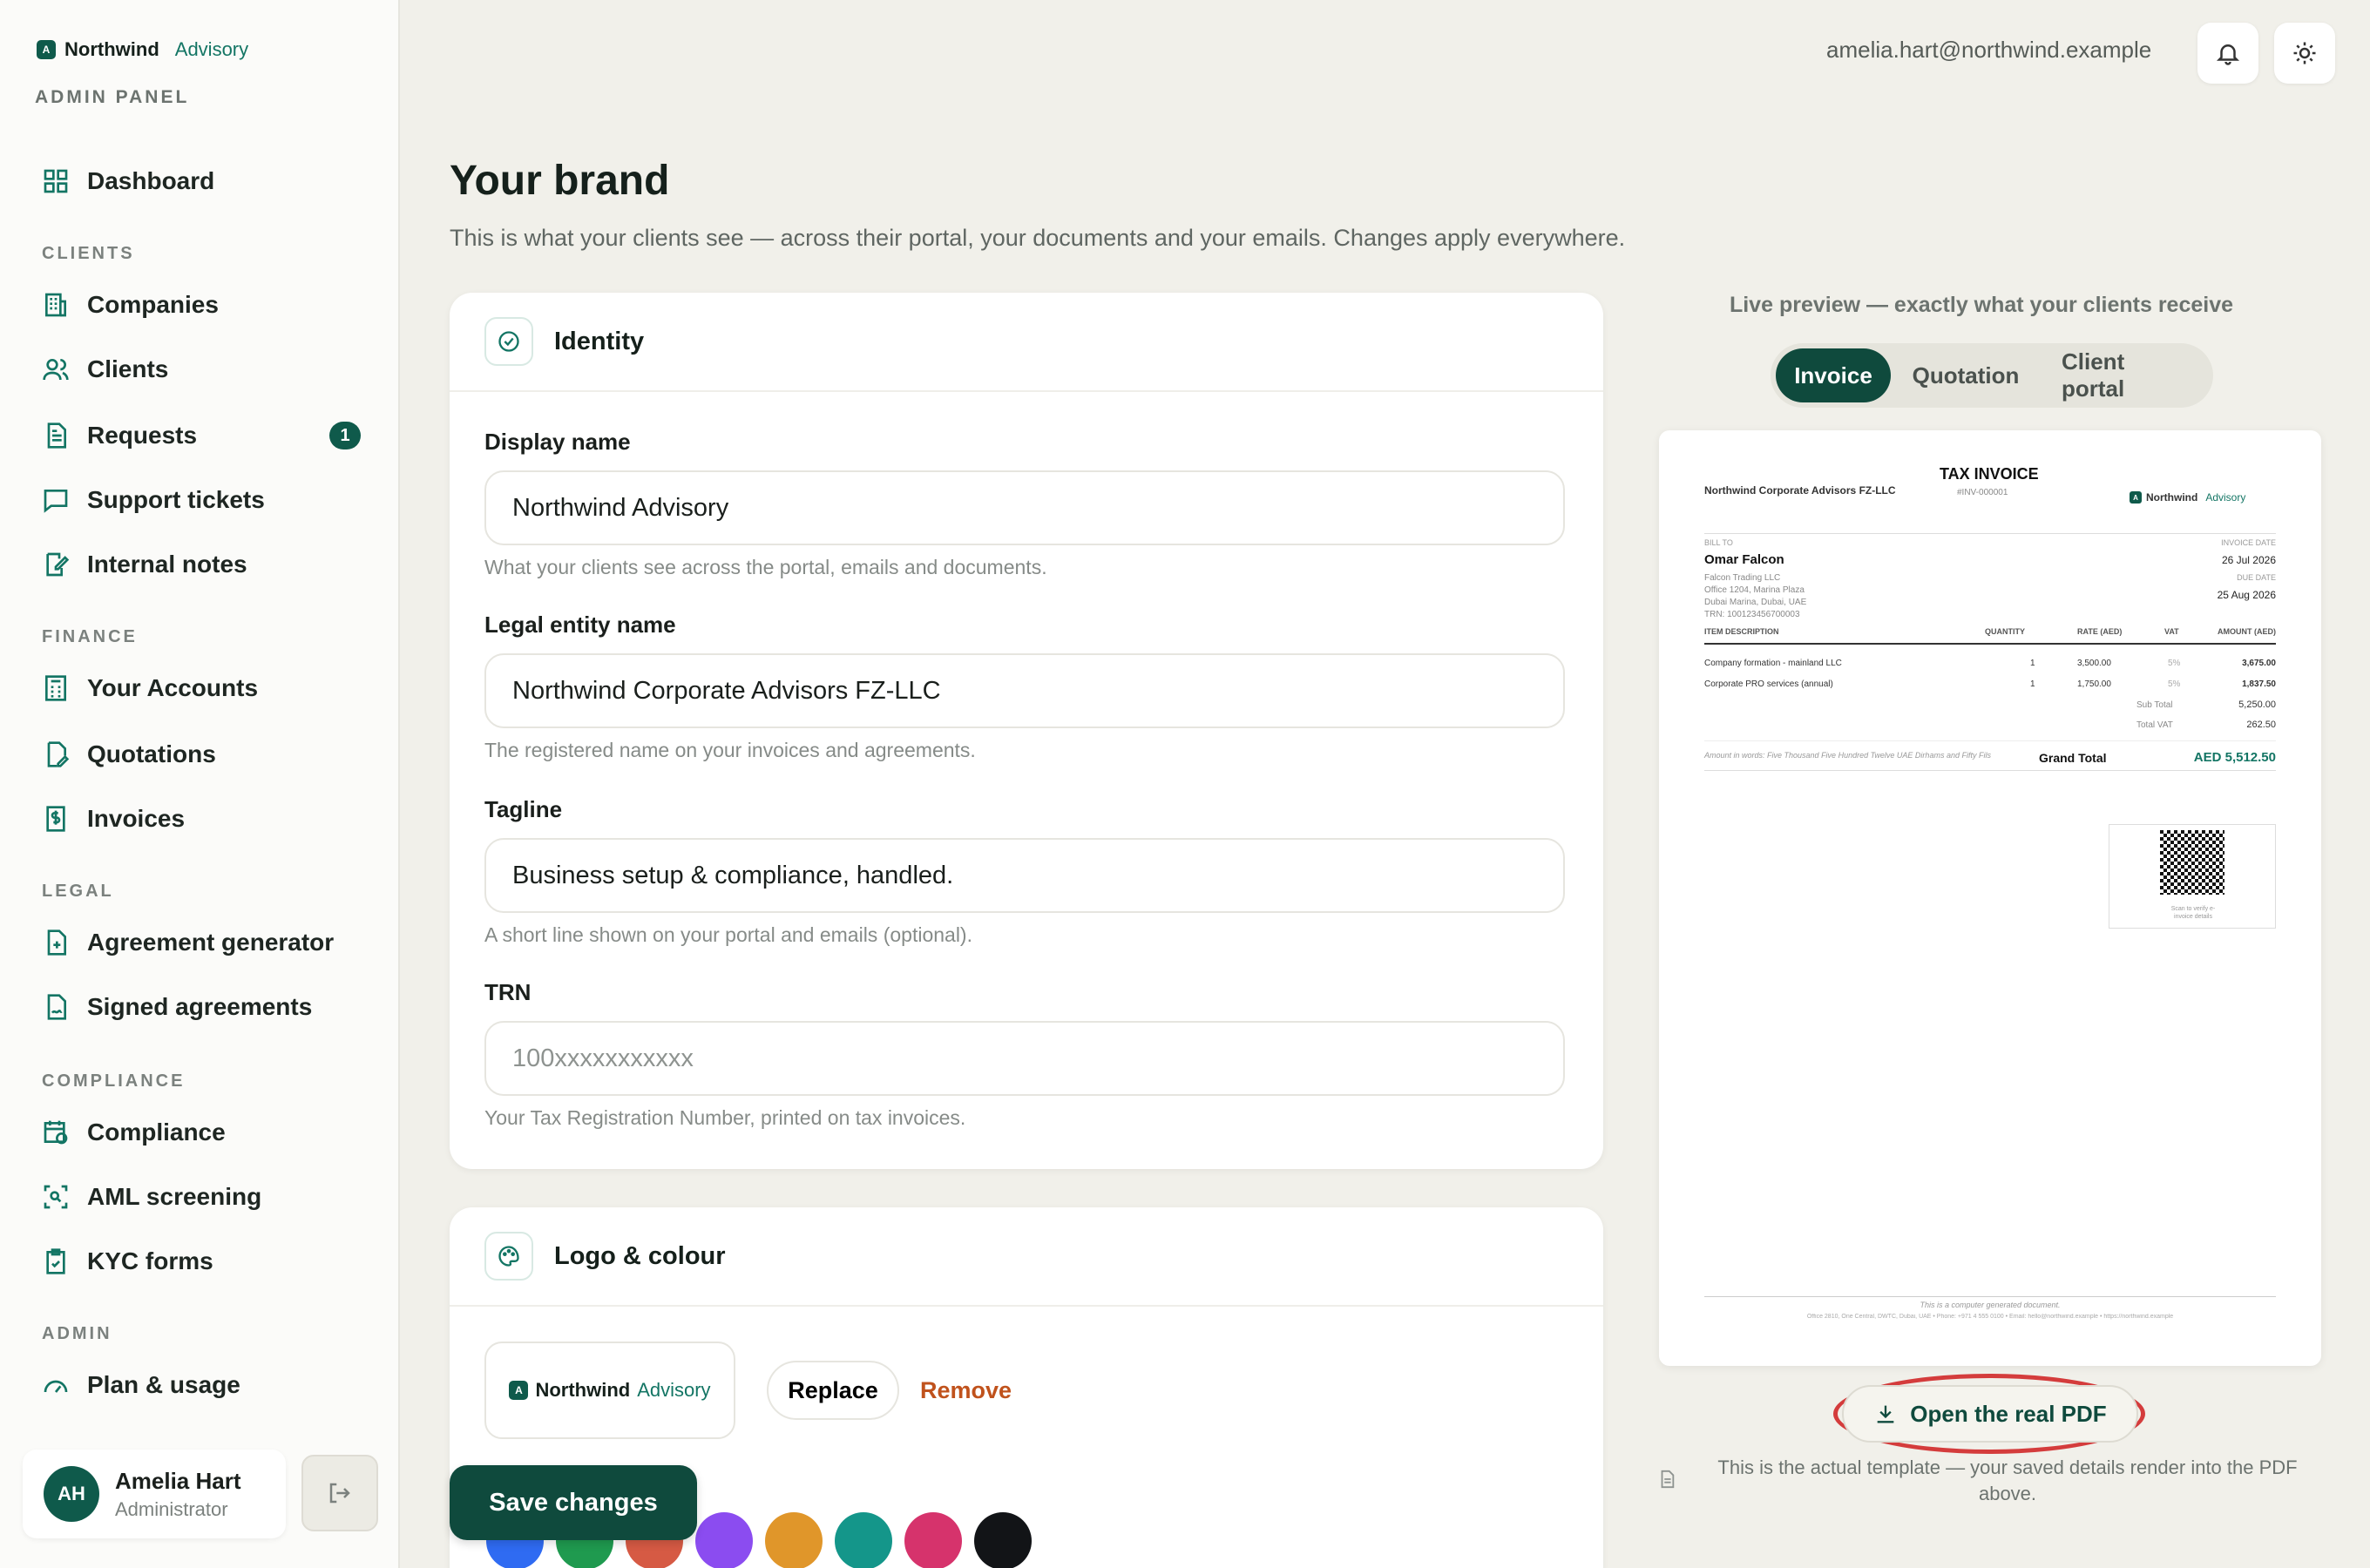 This screenshot has height=1568, width=2370. What do you see at coordinates (56, 435) in the screenshot?
I see `document-icon` at bounding box center [56, 435].